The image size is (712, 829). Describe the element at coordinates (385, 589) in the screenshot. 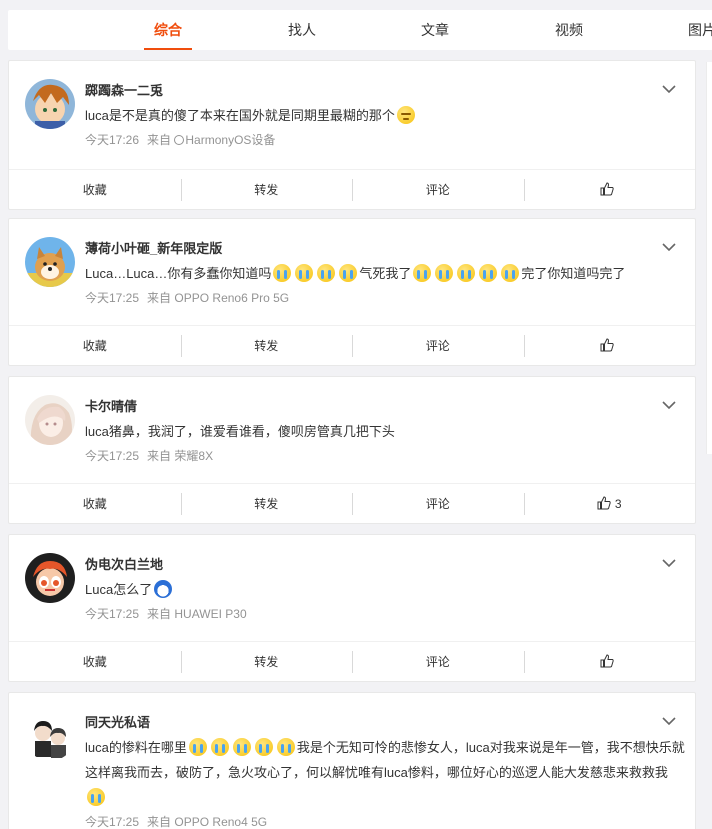

I see `post-text: Luca怎么了` at that location.